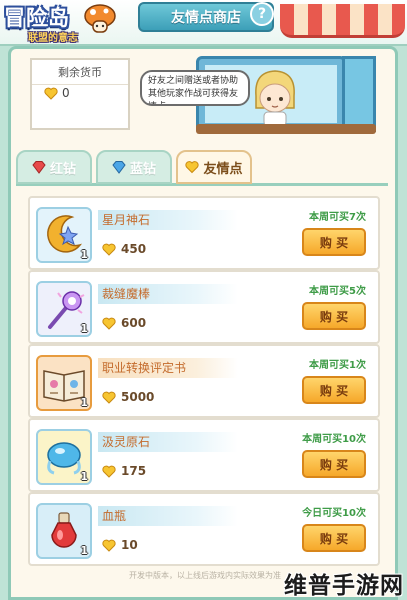 This screenshot has width=407, height=600. What do you see at coordinates (120, 545) in the screenshot?
I see `item-price-row: 10` at bounding box center [120, 545].